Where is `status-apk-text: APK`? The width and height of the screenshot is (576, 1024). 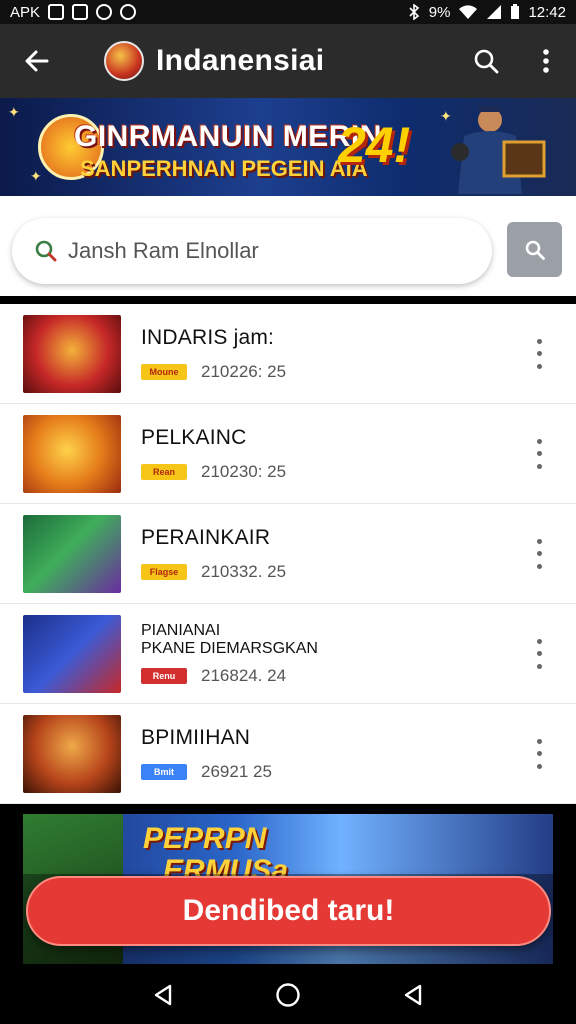 status-apk-text: APK is located at coordinates (25, 12).